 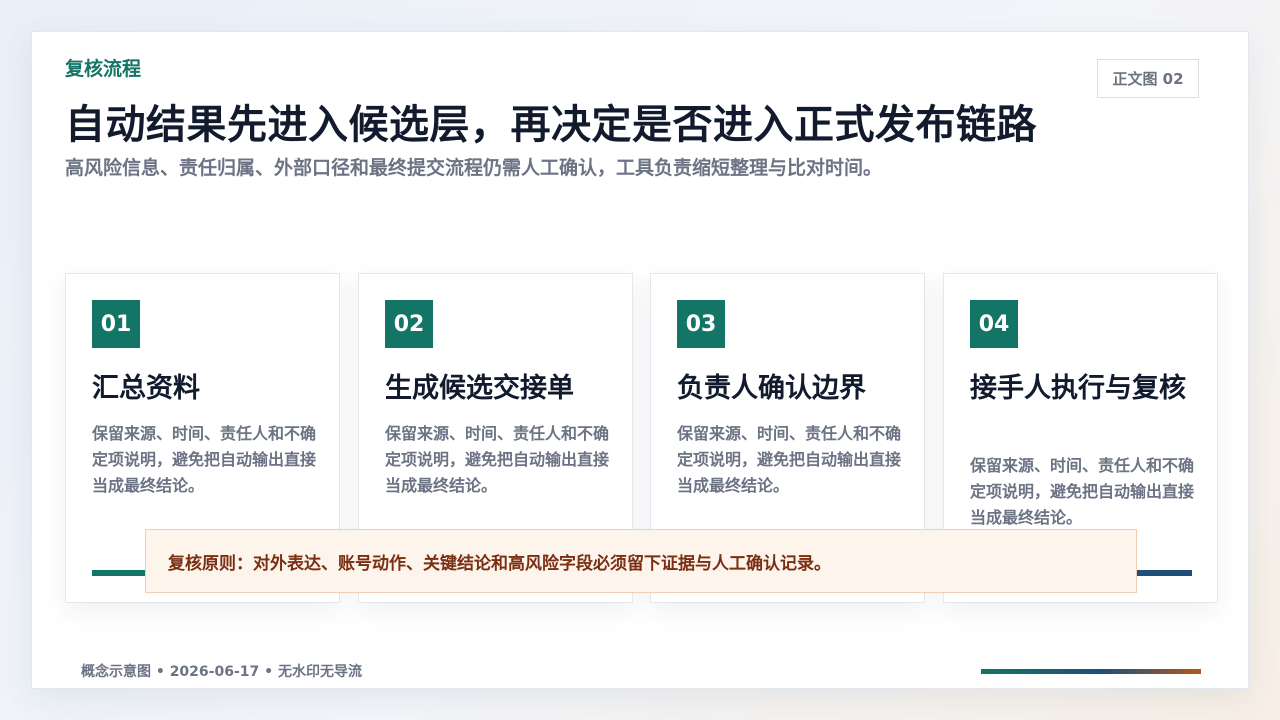 What do you see at coordinates (701, 324) in the screenshot?
I see `step-number-badge: 03` at bounding box center [701, 324].